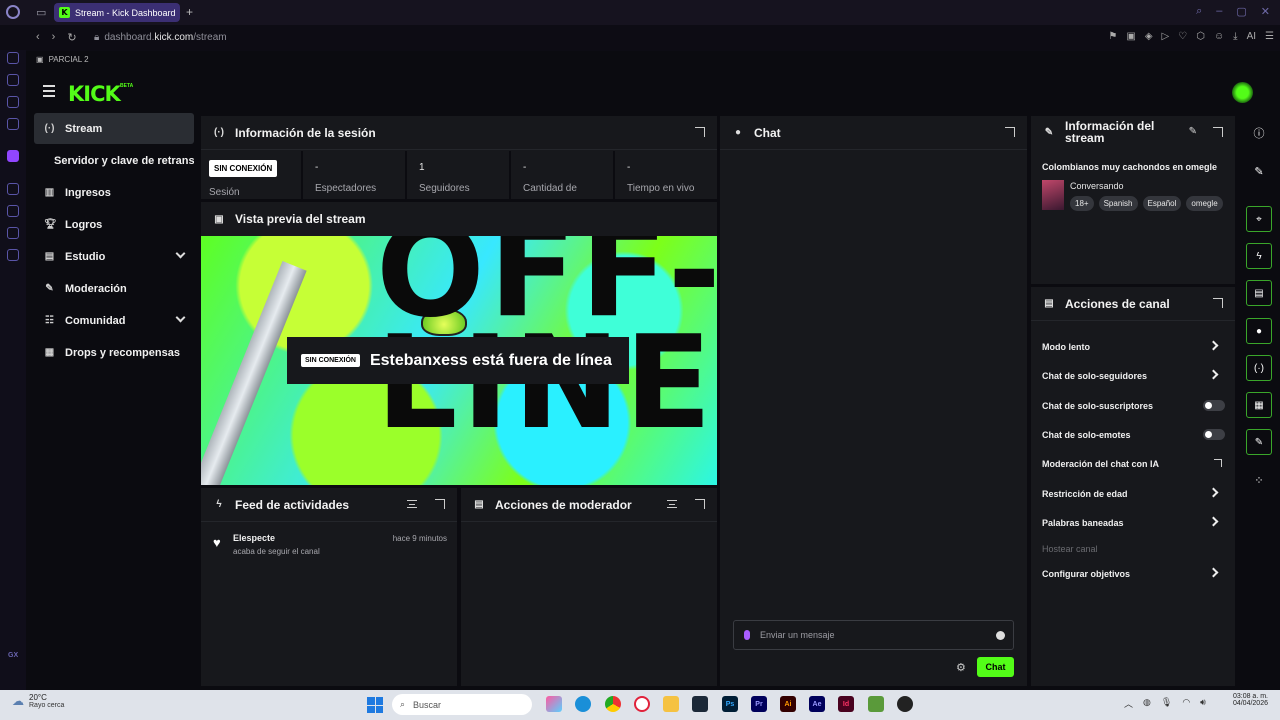 The width and height of the screenshot is (1280, 720). Describe the element at coordinates (1133, 463) in the screenshot. I see `ai-moderation-row: Moderación del chat con IA` at that location.